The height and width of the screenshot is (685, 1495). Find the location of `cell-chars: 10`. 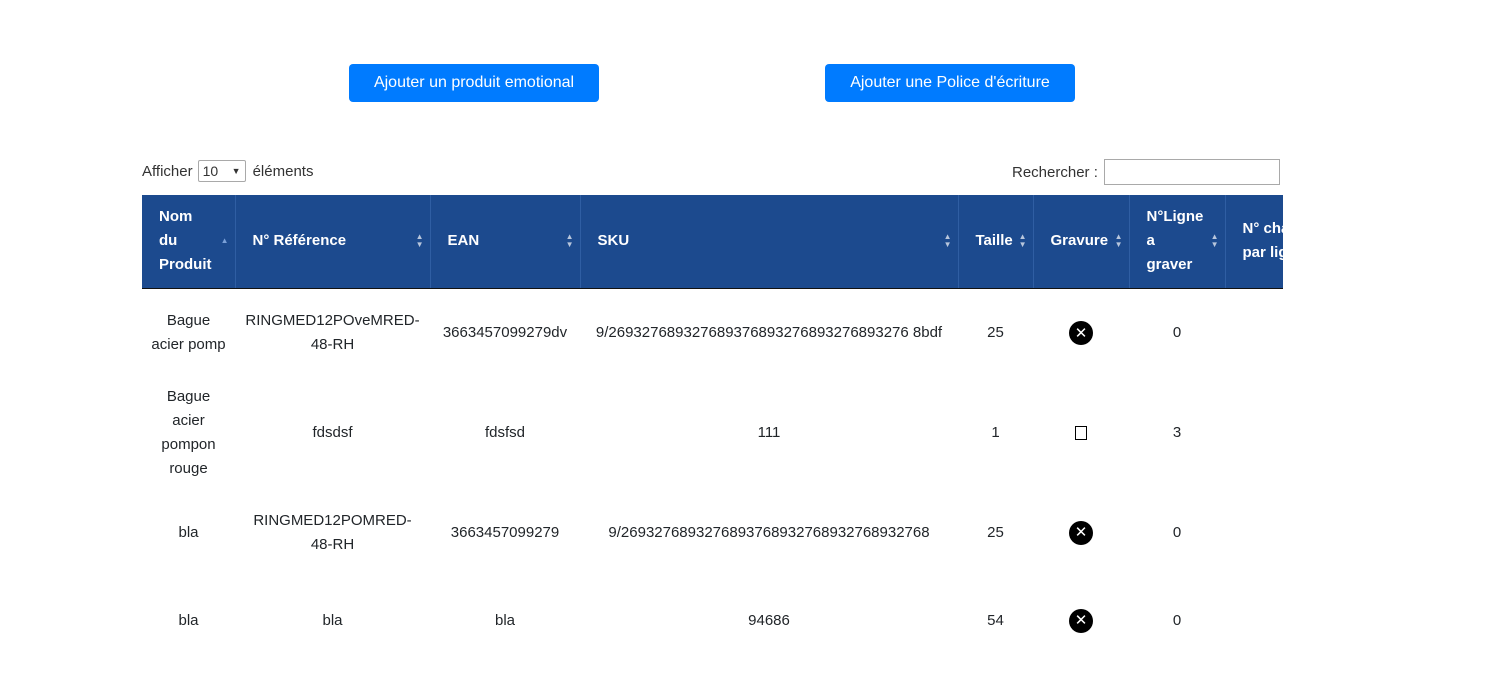

cell-chars: 10 is located at coordinates (1254, 433).